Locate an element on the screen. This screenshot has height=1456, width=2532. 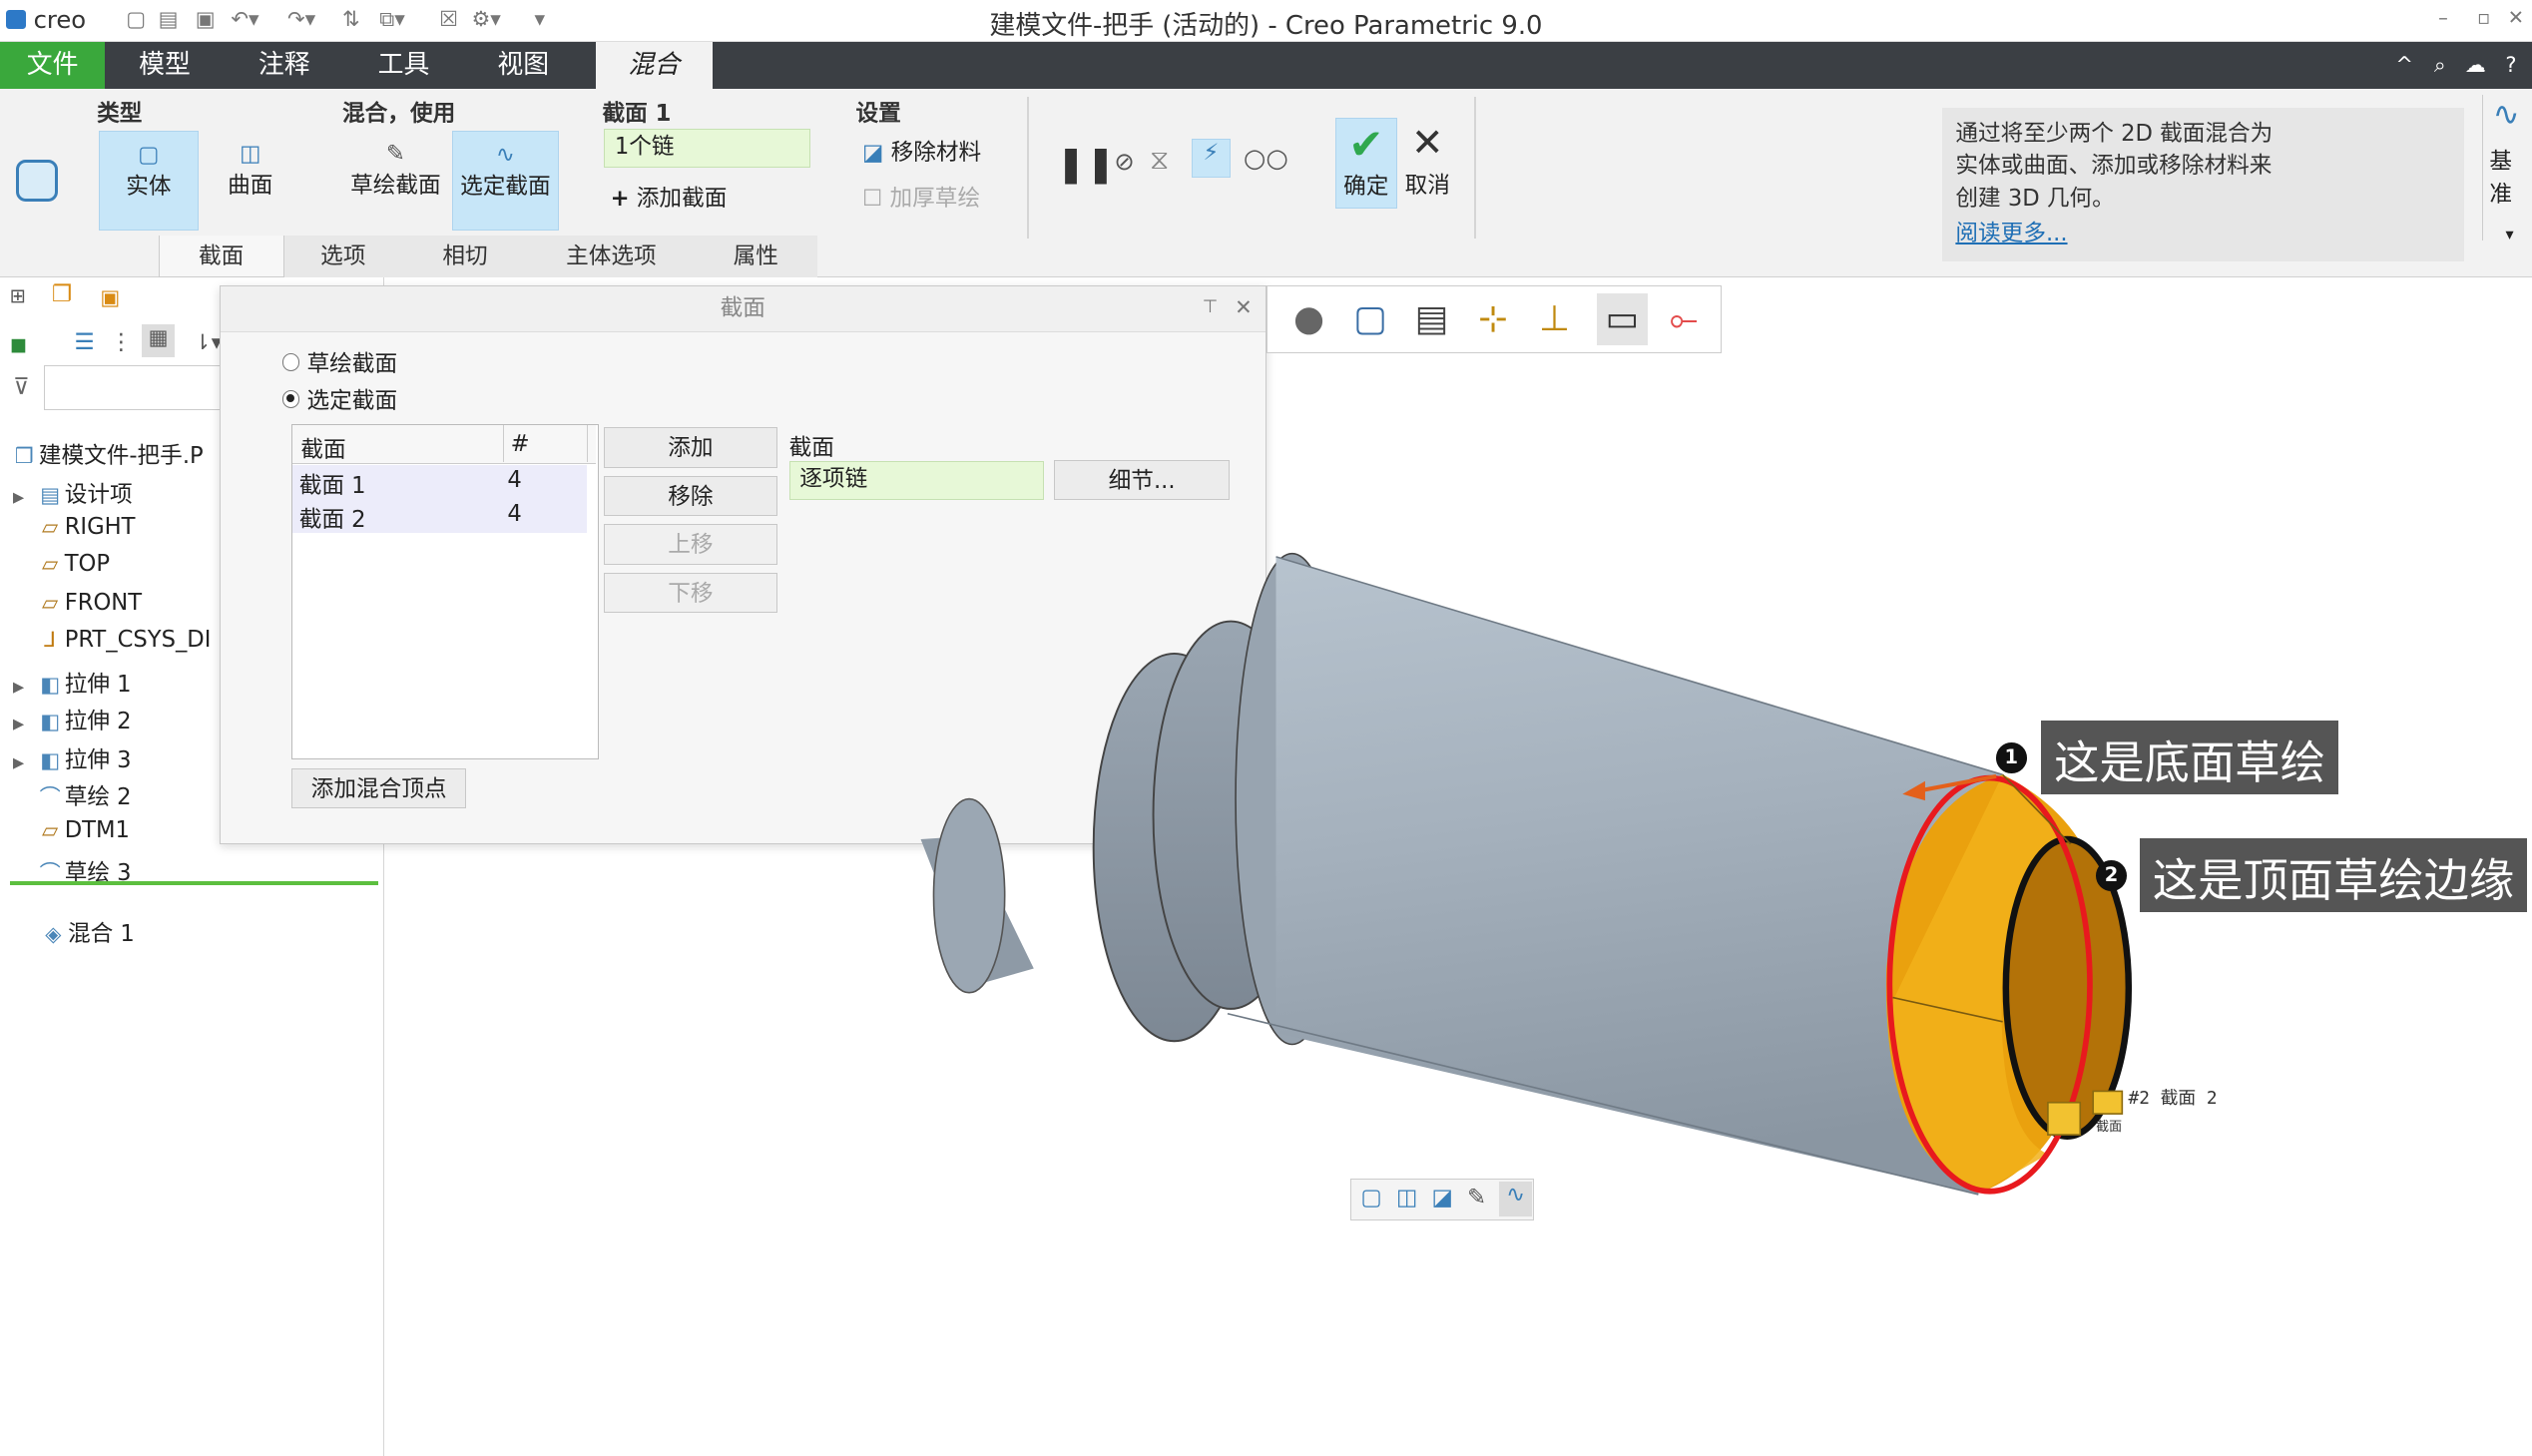
mini-surface-icon: ◫ is located at coordinates (1407, 1198).